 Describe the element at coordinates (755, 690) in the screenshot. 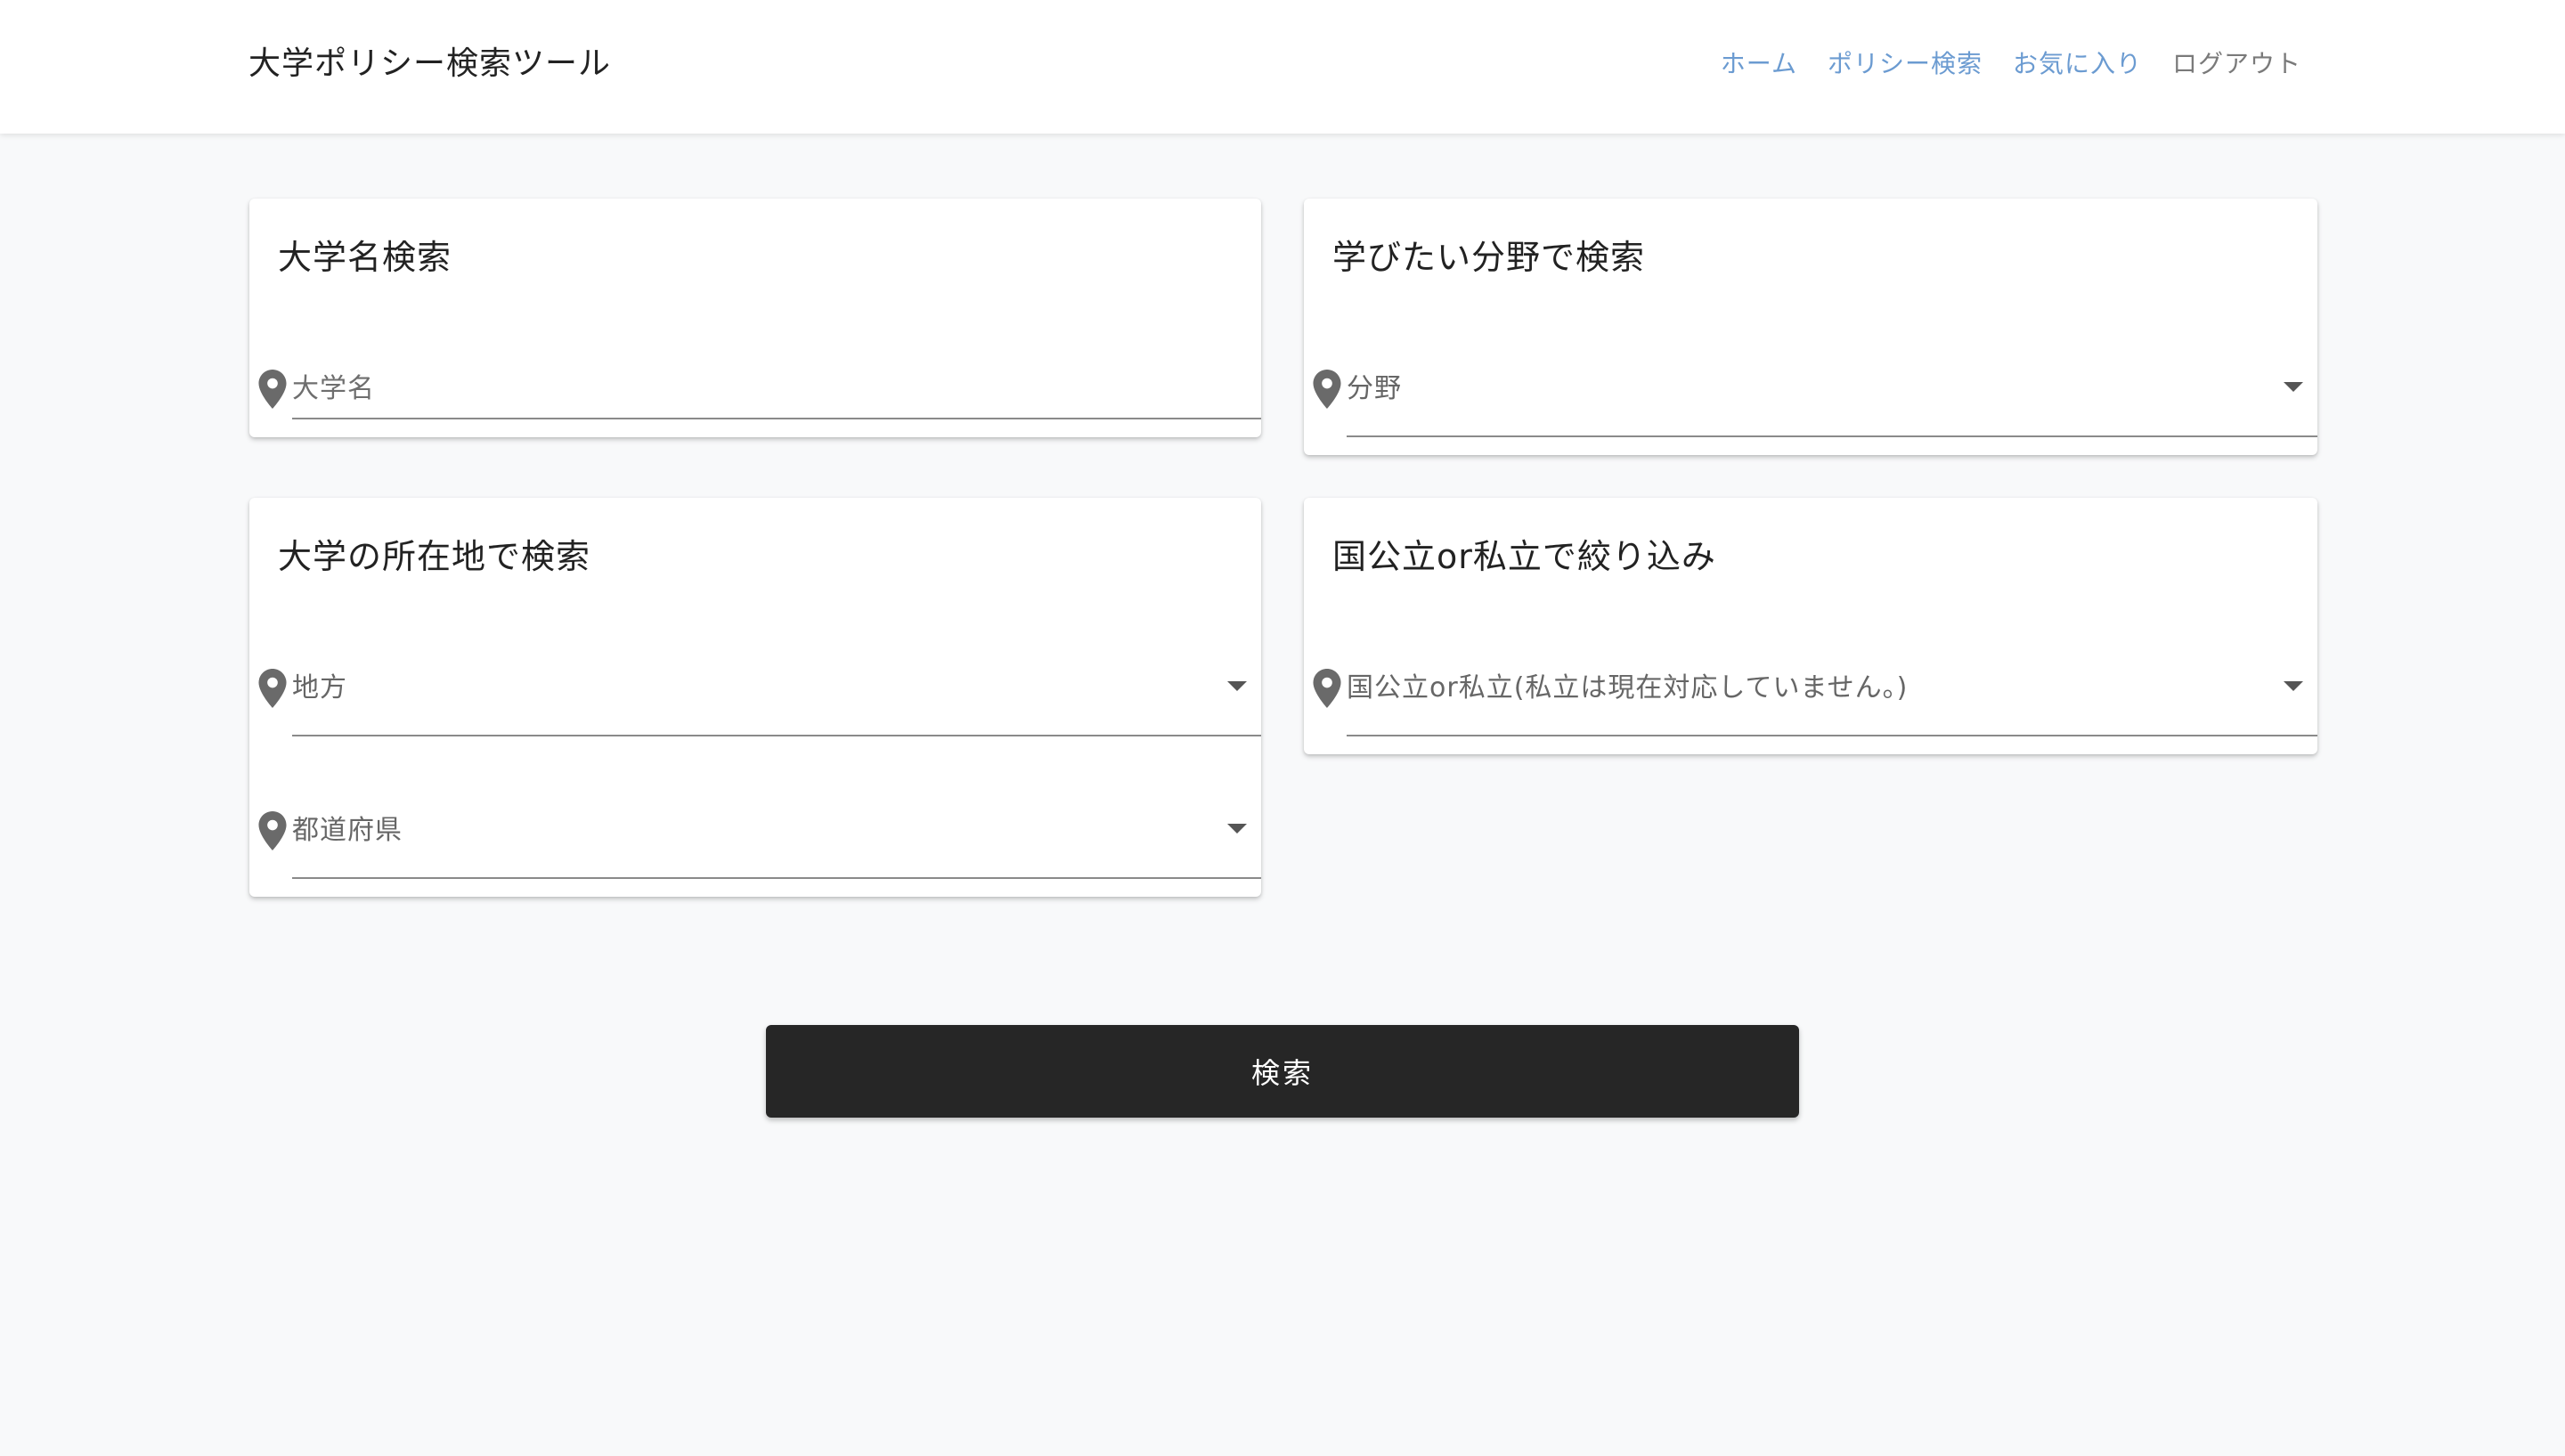

I see `region-select: 地方` at that location.